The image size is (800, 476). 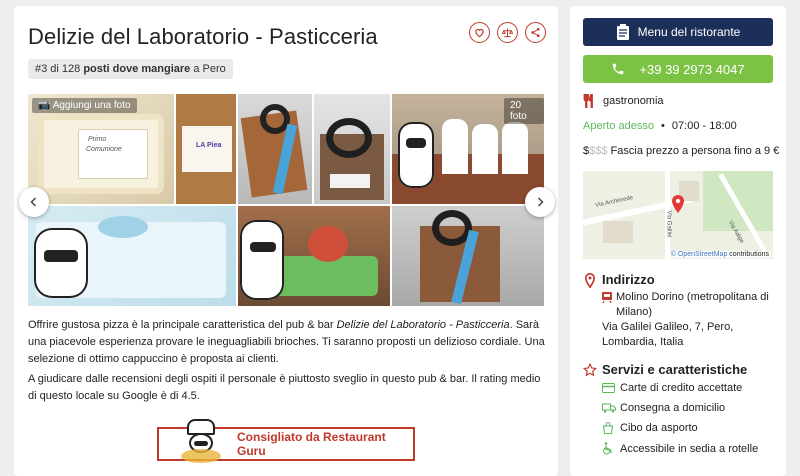 What do you see at coordinates (58, 69) in the screenshot?
I see `rank-prefix: #3 di 128` at bounding box center [58, 69].